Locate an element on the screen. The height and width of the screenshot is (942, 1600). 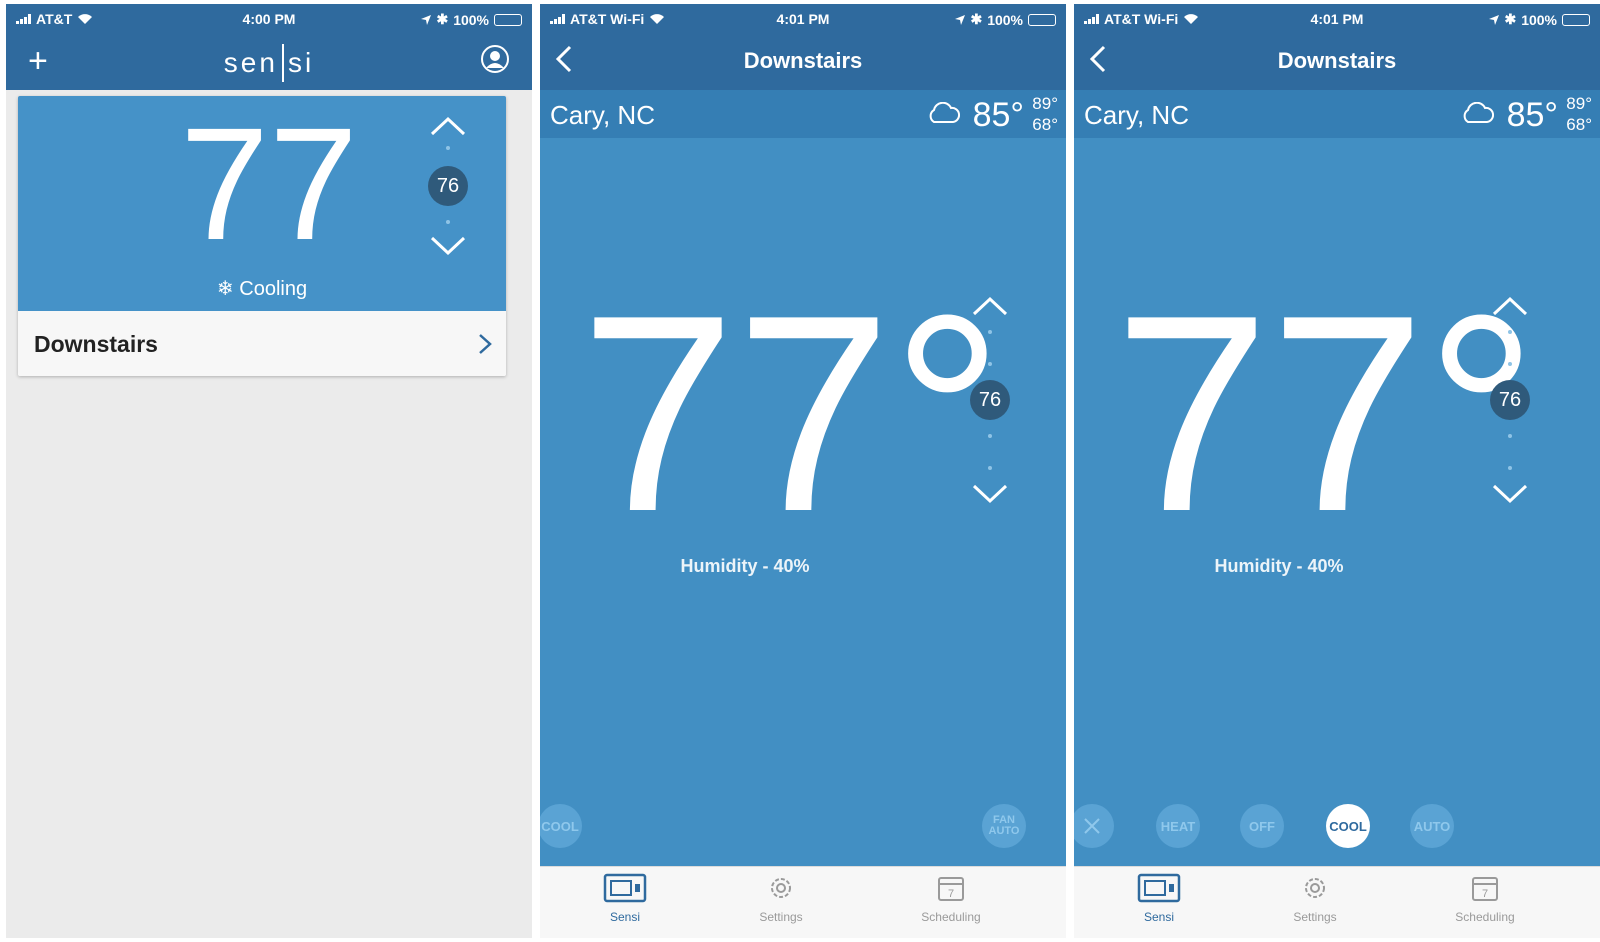
snowflake-icon: ❄ is located at coordinates (225, 289).